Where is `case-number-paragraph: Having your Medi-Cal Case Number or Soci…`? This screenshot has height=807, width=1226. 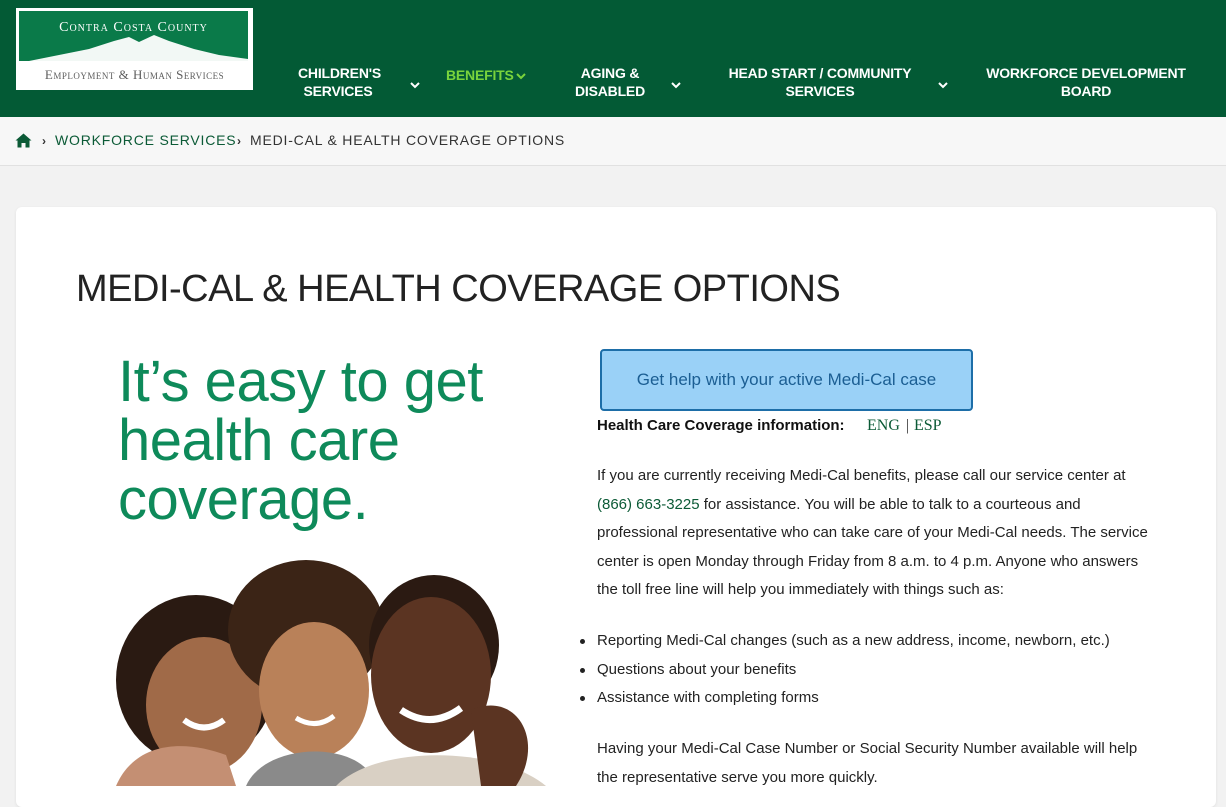
case-number-paragraph: Having your Medi-Cal Case Number or Soci… is located at coordinates (867, 763).